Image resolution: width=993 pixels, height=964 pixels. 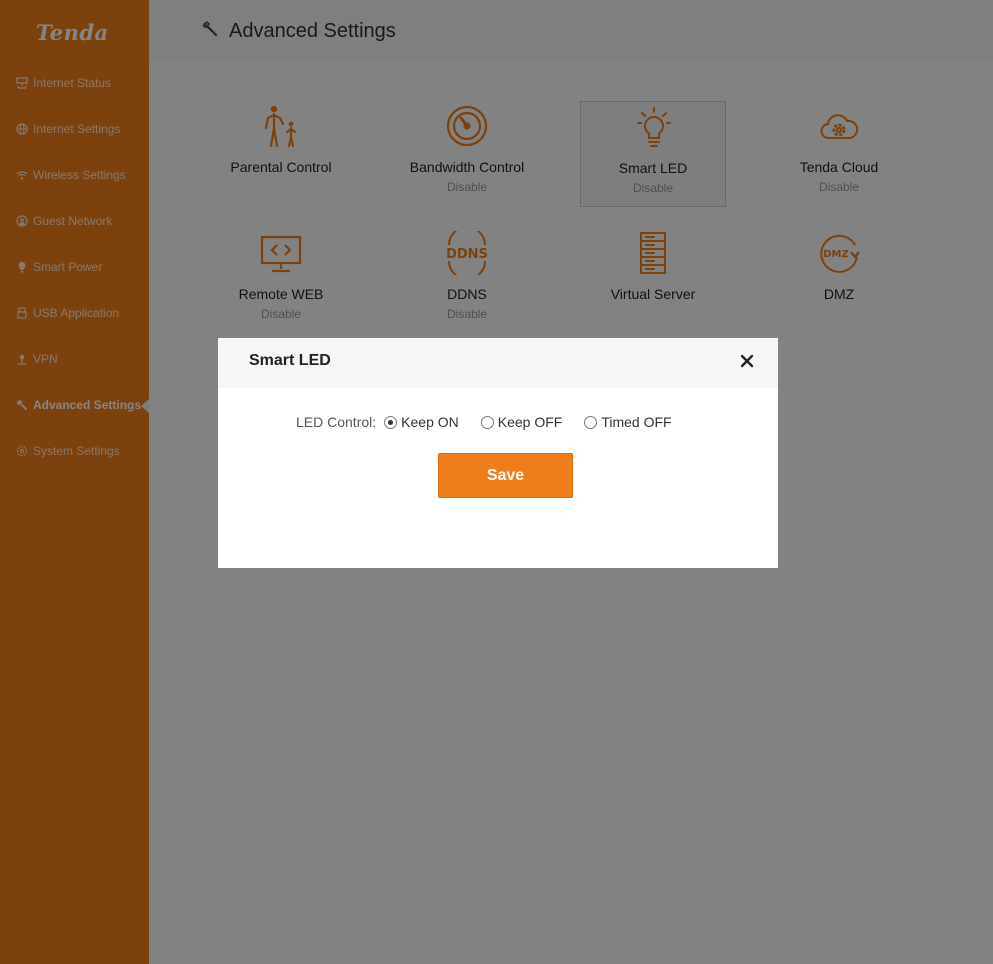 I want to click on radio-keep-on: Keep ON, so click(x=421, y=422).